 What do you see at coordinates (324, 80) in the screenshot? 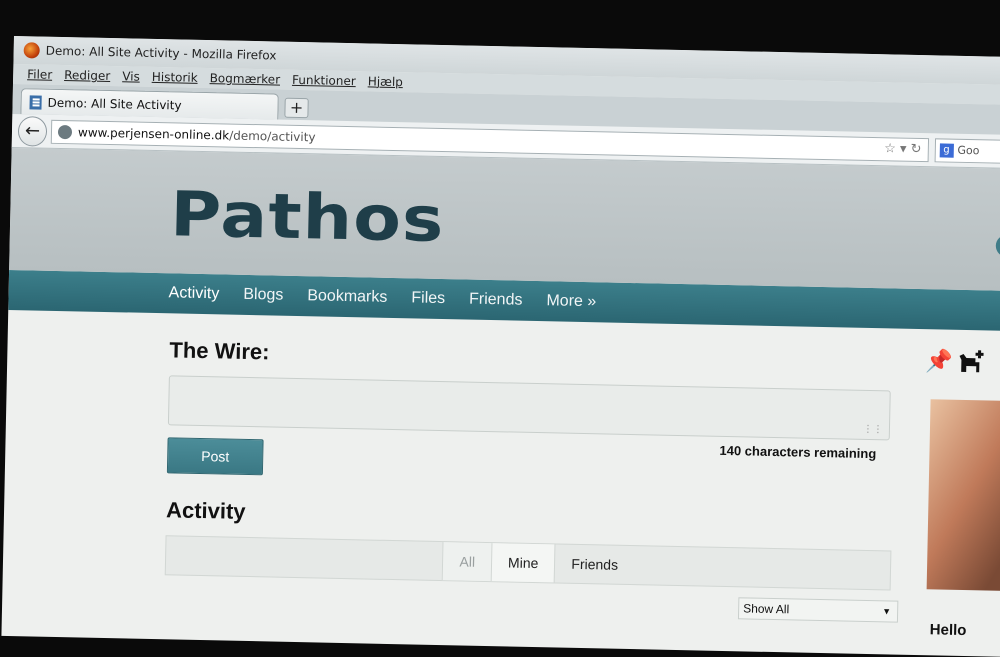
I see `menu-funktioner: Funktioner` at bounding box center [324, 80].